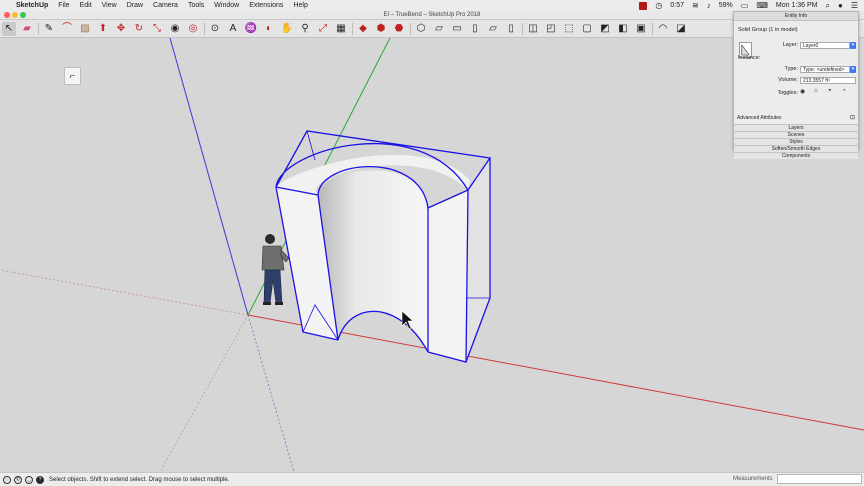 Image resolution: width=864 pixels, height=486 pixels. What do you see at coordinates (819, 479) in the screenshot?
I see `measurements-input` at bounding box center [819, 479].